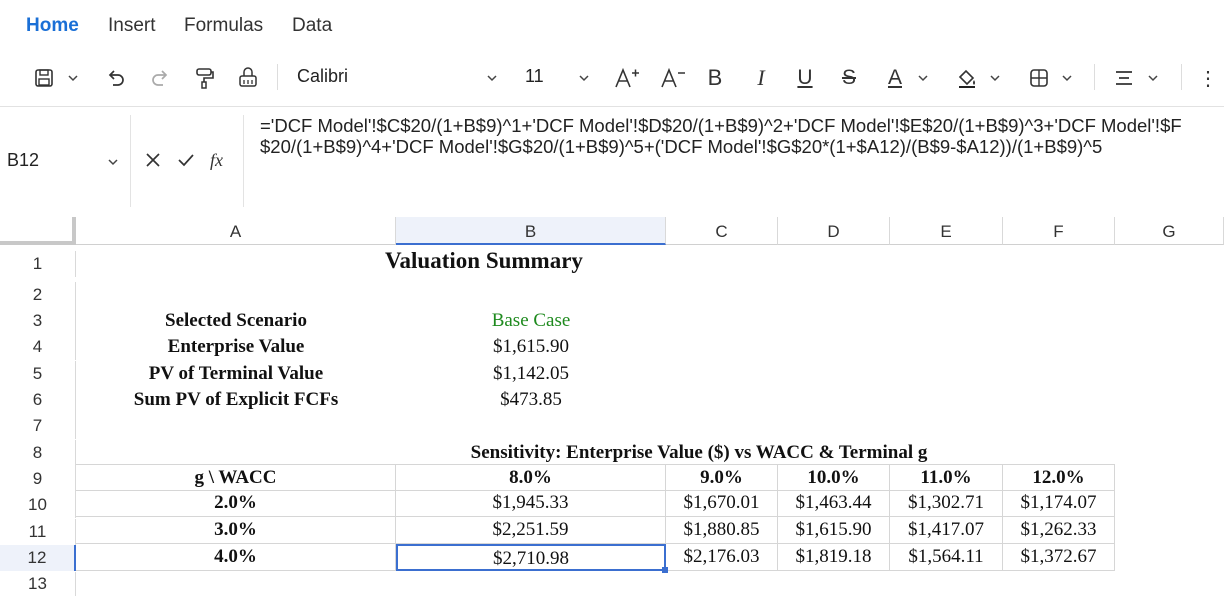 The height and width of the screenshot is (596, 1224). I want to click on table-header-cell: 8.0%, so click(531, 477).